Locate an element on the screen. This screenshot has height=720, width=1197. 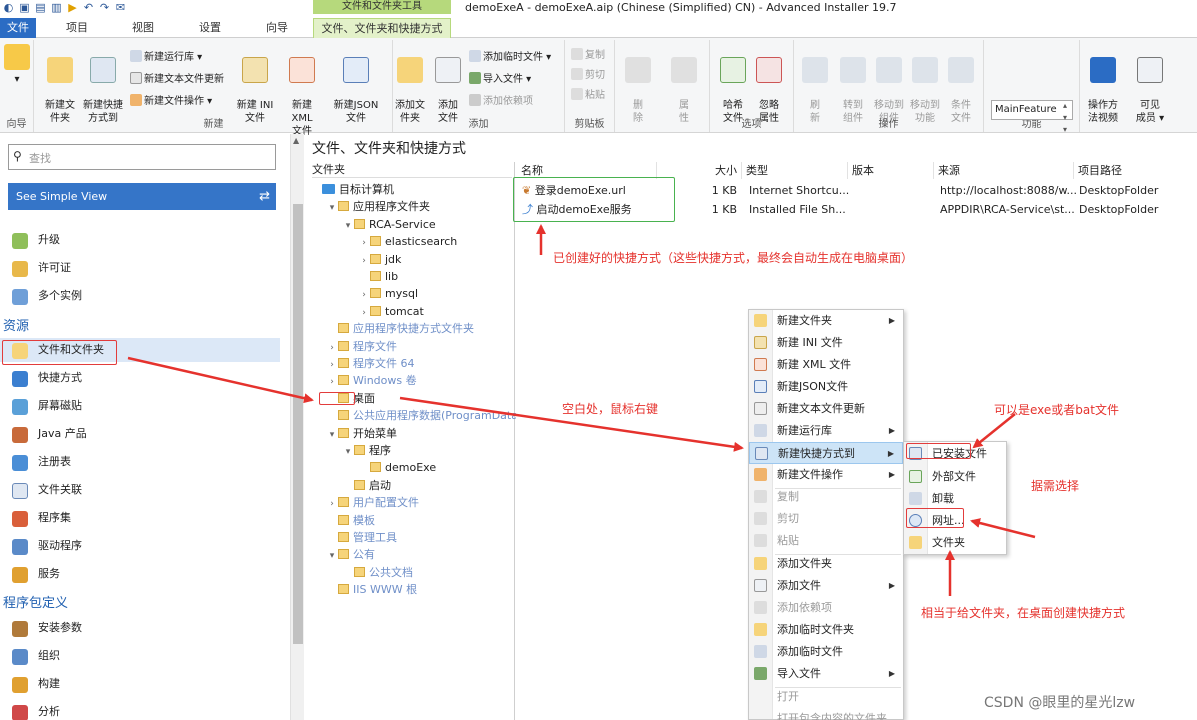
tree-item: ▾ 应用程序文件夹 is located at coordinates (378, 206).